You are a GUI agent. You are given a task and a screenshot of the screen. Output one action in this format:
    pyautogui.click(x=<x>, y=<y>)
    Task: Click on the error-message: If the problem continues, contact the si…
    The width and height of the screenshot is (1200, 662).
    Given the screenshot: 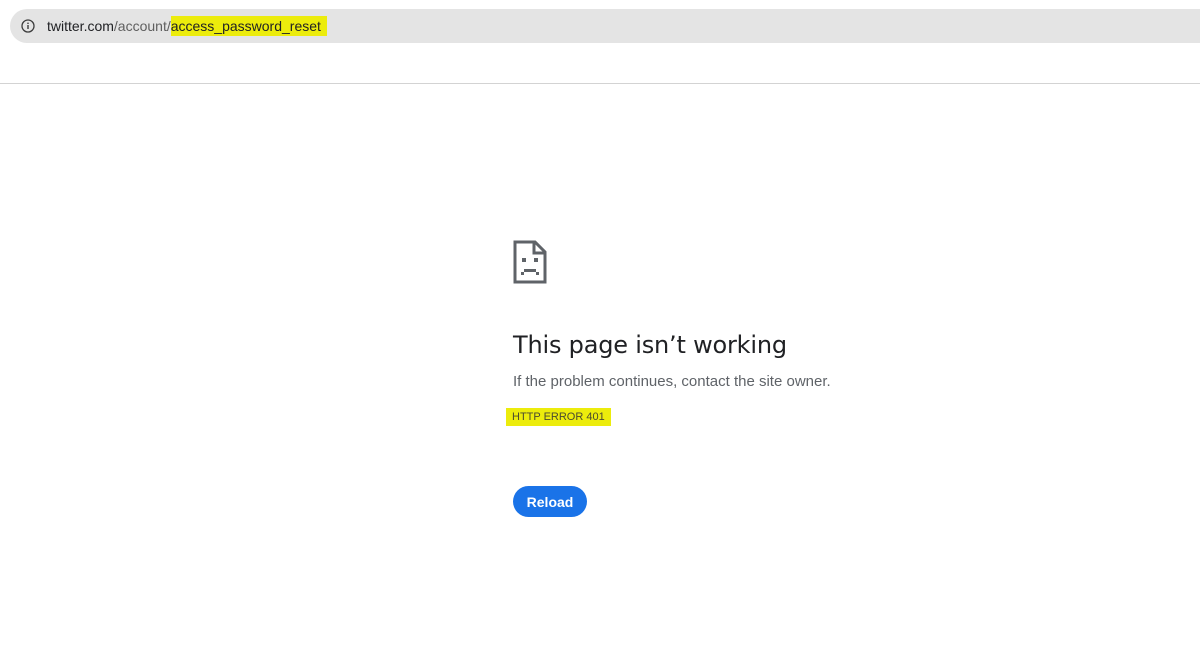 What is the action you would take?
    pyautogui.click(x=672, y=381)
    